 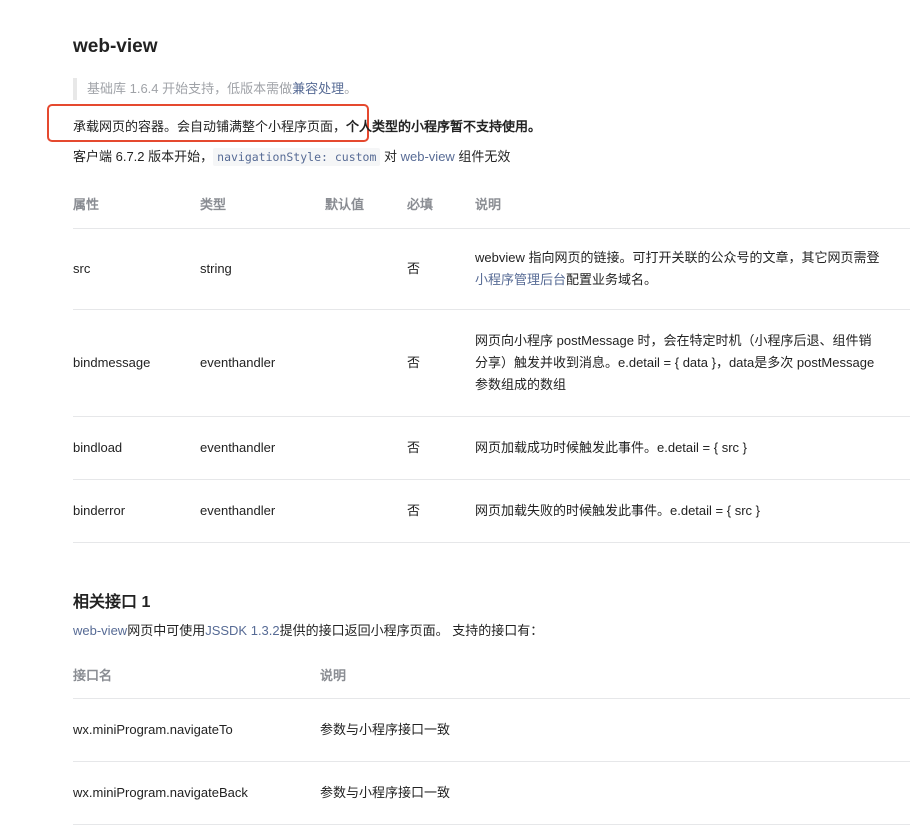 I want to click on attr-desc: 网页加载失败的时候触发此事件。e.detail = { src }, so click(x=692, y=511).